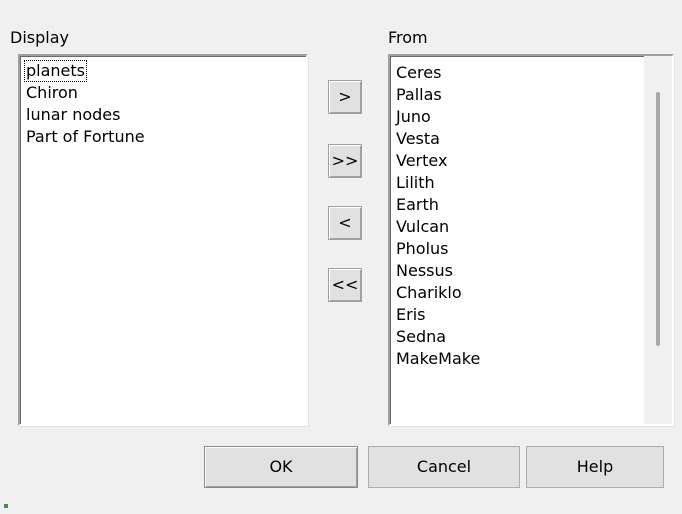 The image size is (682, 514). What do you see at coordinates (422, 227) in the screenshot?
I see `from-item: Vulcan` at bounding box center [422, 227].